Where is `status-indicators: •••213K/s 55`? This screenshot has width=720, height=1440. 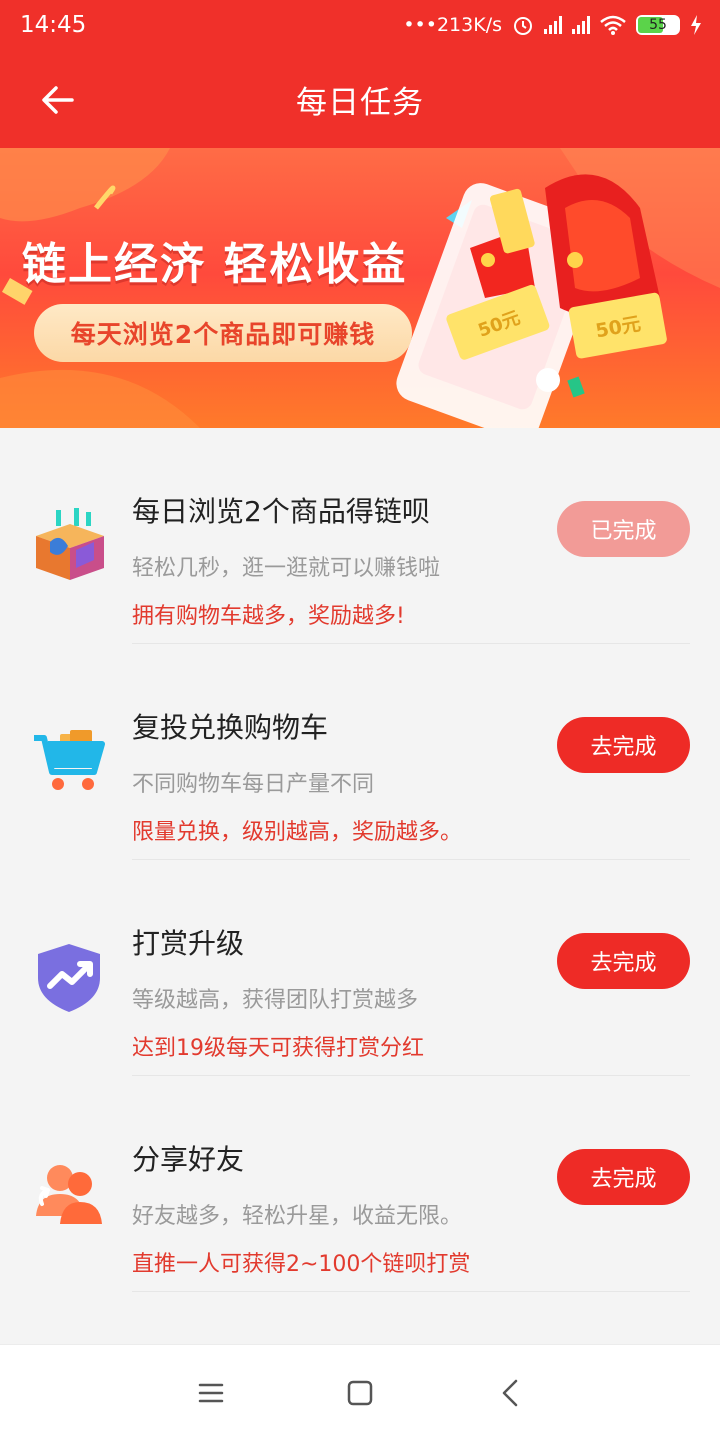 status-indicators: •••213K/s 55 is located at coordinates (552, 25).